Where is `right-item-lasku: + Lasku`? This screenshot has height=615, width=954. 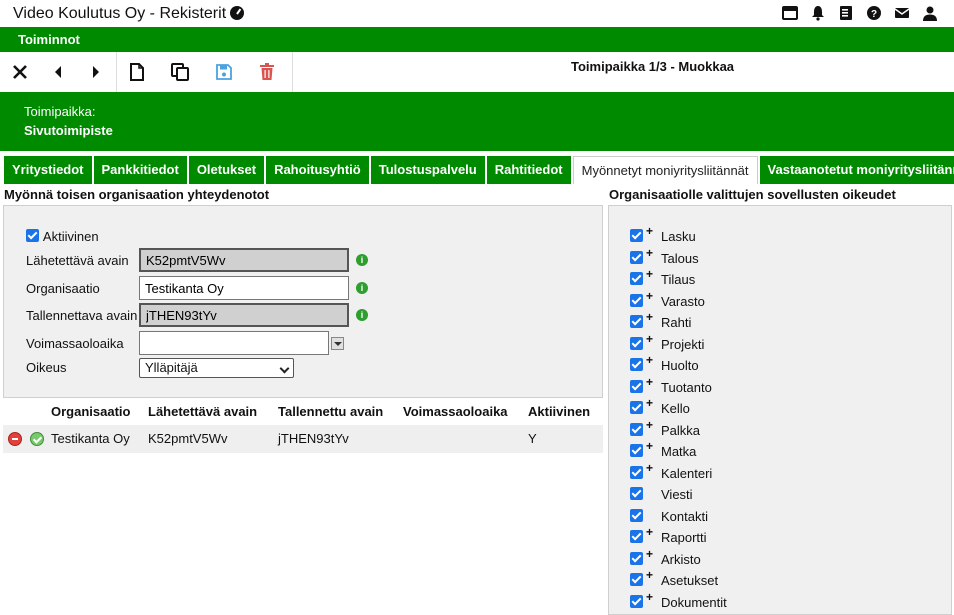
right-item-lasku: + Lasku is located at coordinates (730, 234).